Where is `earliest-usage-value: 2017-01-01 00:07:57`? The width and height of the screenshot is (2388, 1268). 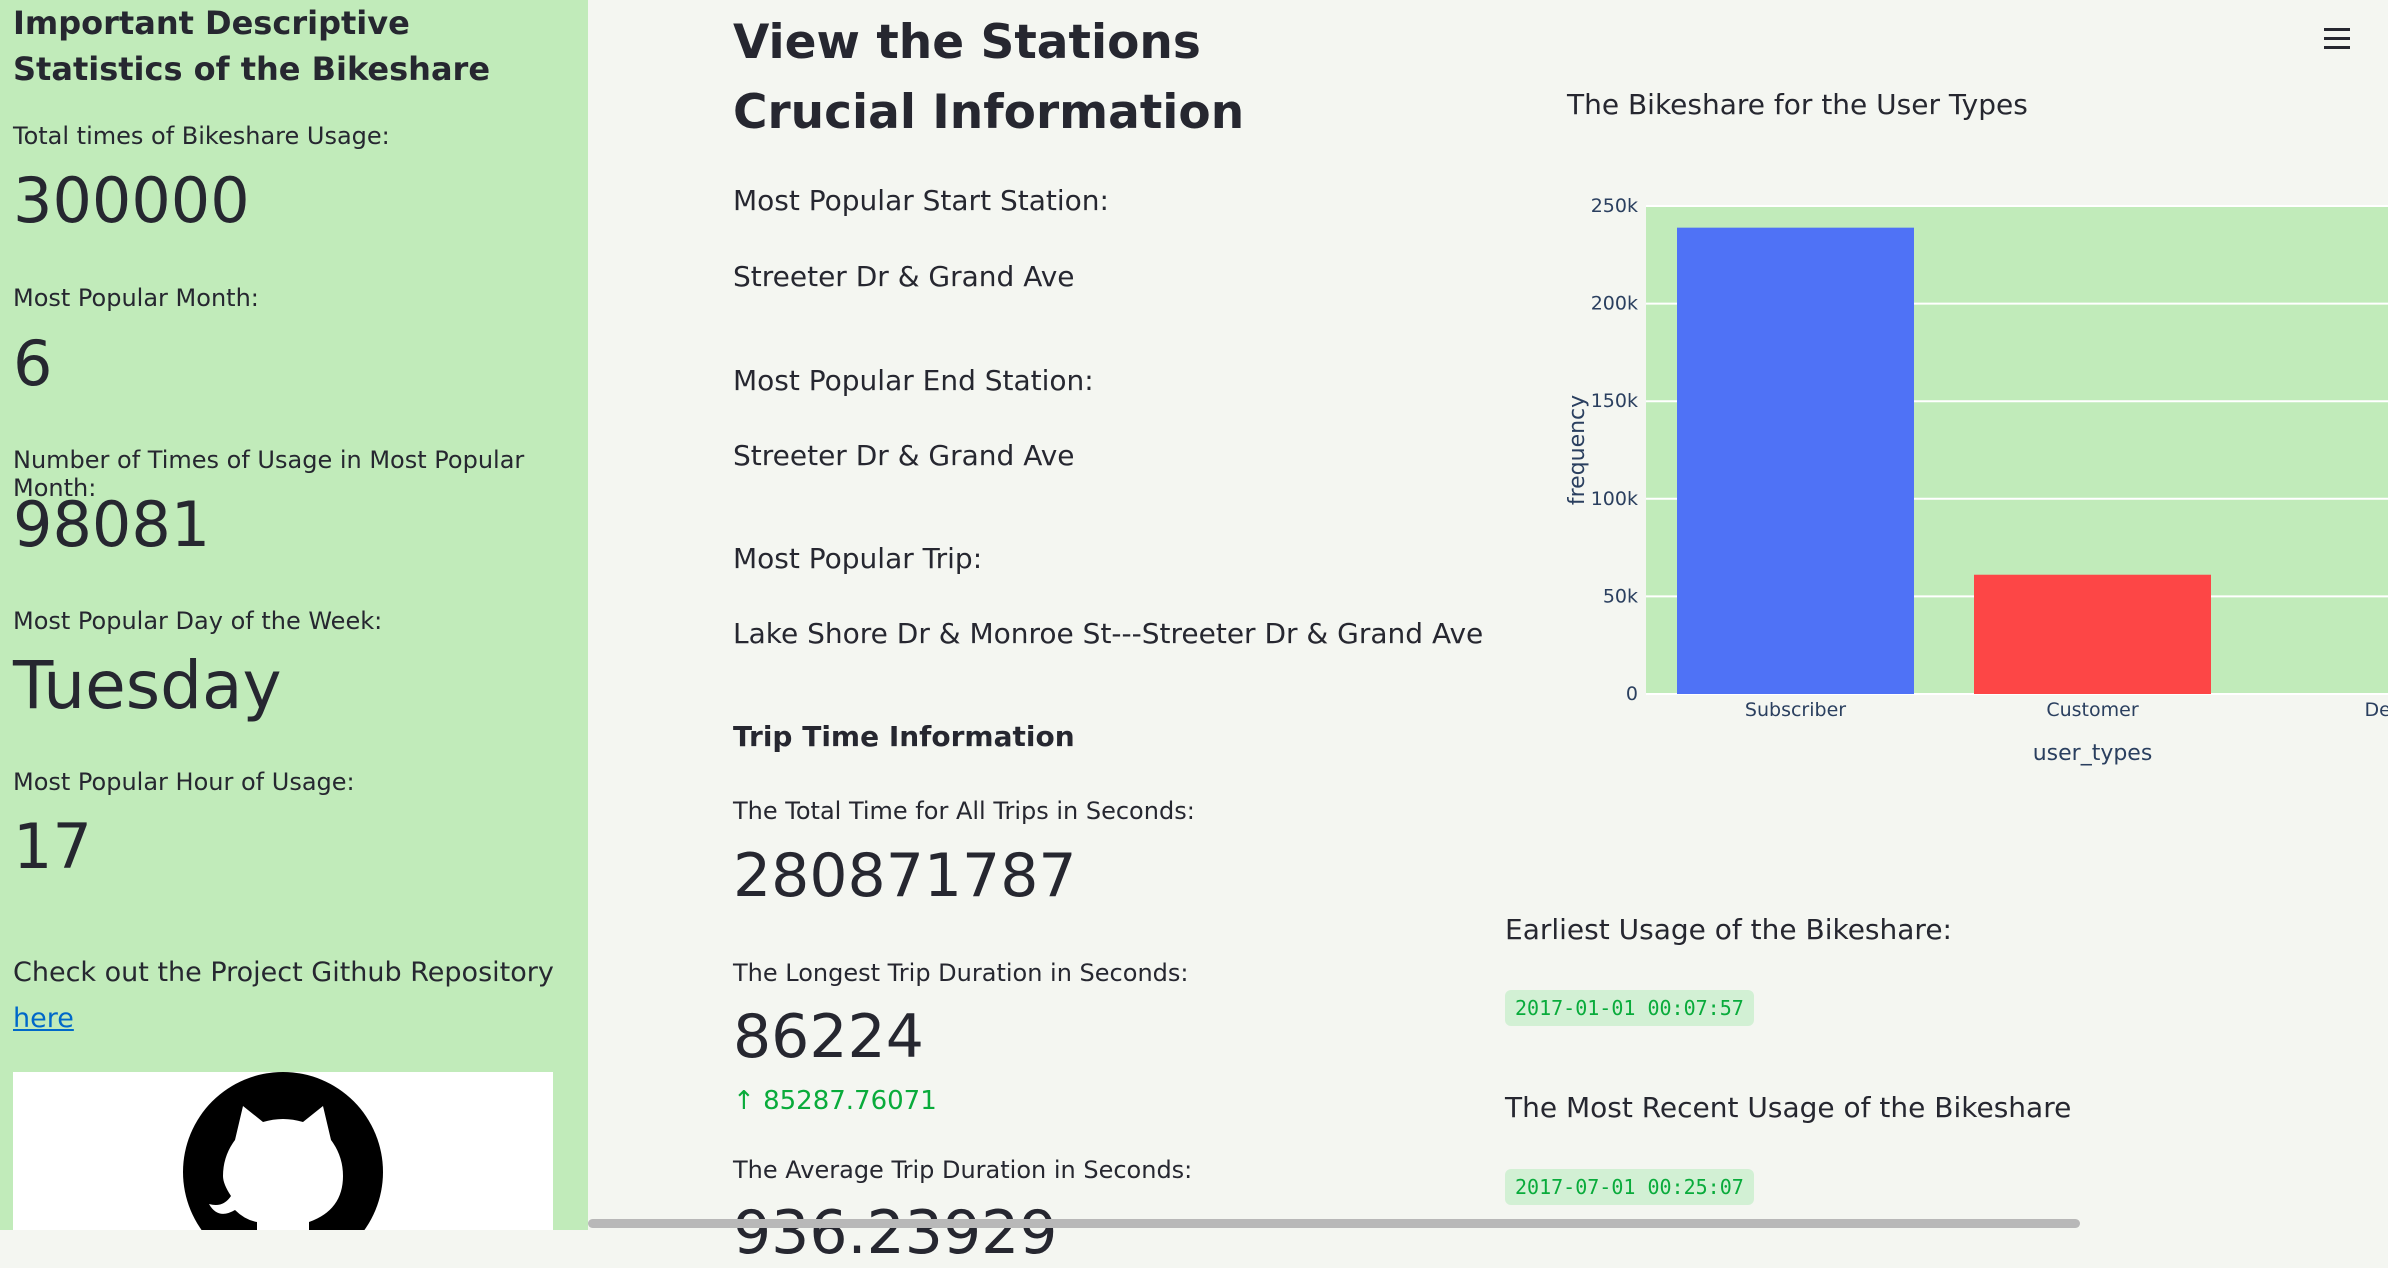
earliest-usage-value: 2017-01-01 00:07:57 is located at coordinates (1629, 1008).